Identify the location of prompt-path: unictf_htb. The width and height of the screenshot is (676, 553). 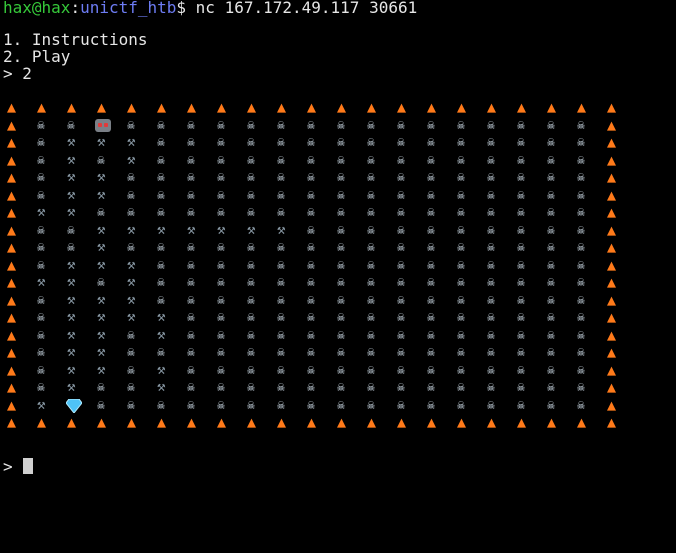
(128, 8).